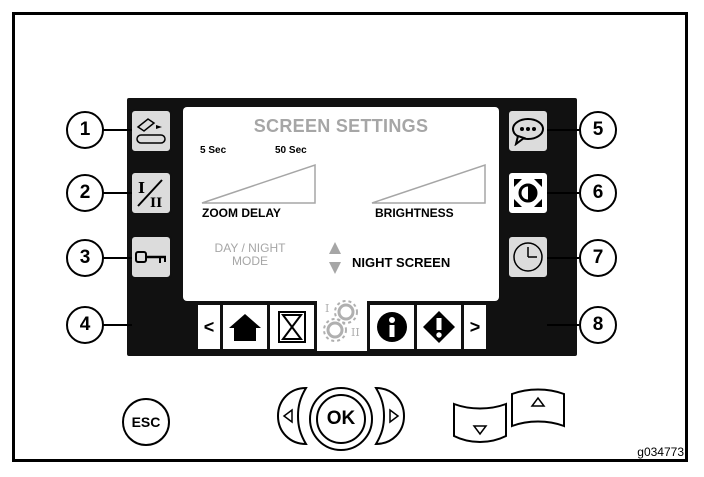  I want to click on warning-icon, so click(439, 327).